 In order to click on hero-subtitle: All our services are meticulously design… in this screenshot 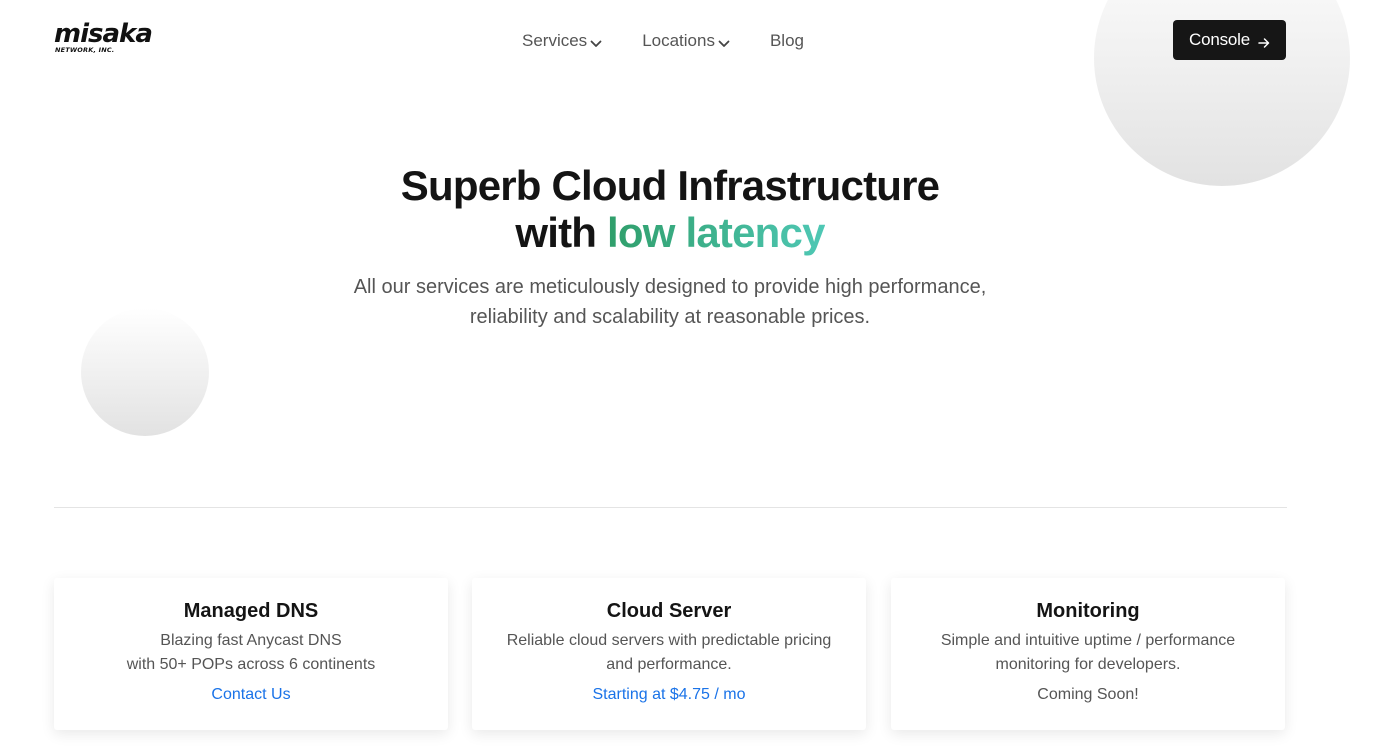, I will do `click(670, 302)`.